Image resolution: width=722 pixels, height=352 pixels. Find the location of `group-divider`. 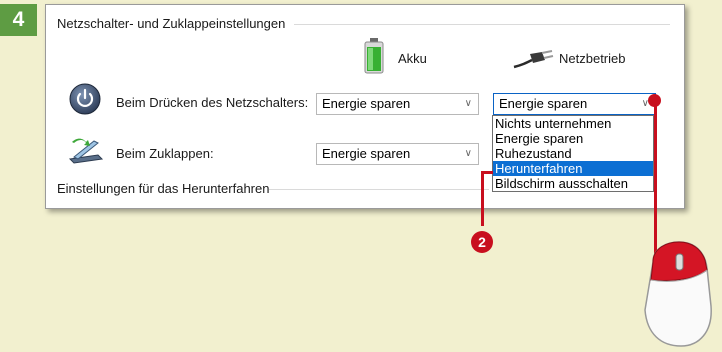

group-divider is located at coordinates (482, 24).